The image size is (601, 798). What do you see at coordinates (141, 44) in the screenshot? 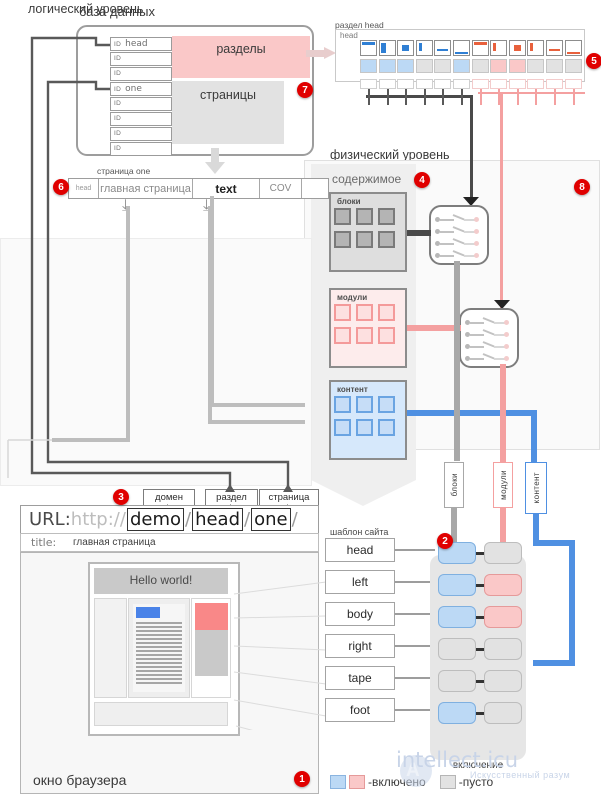
I see `db-id-row: ID head` at bounding box center [141, 44].